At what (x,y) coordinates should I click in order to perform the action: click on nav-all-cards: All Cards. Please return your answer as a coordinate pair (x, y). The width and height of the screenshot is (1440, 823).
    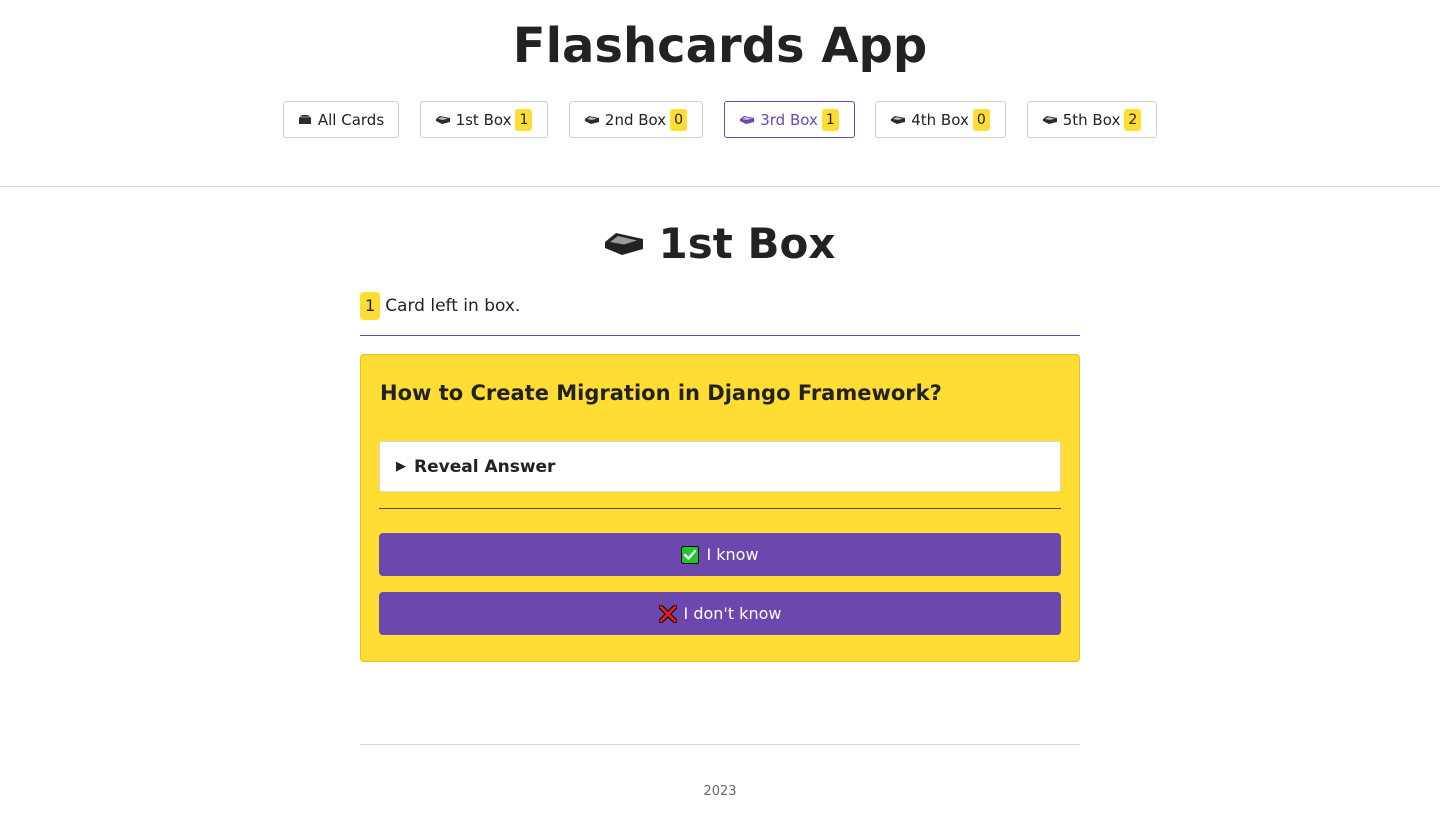
    Looking at the image, I should click on (341, 119).